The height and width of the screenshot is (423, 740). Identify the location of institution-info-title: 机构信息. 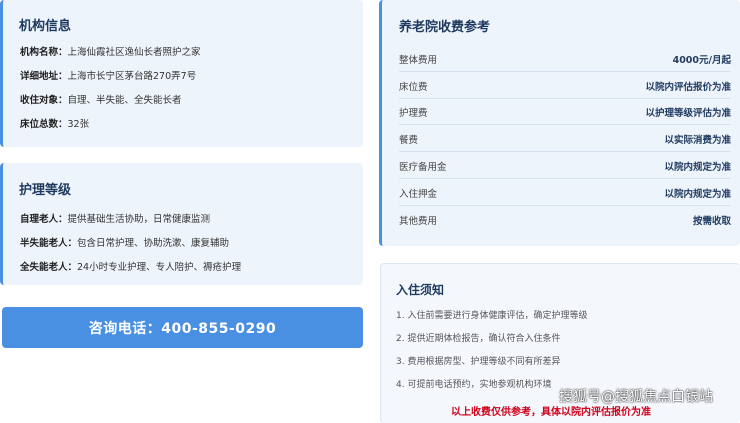
(45, 26).